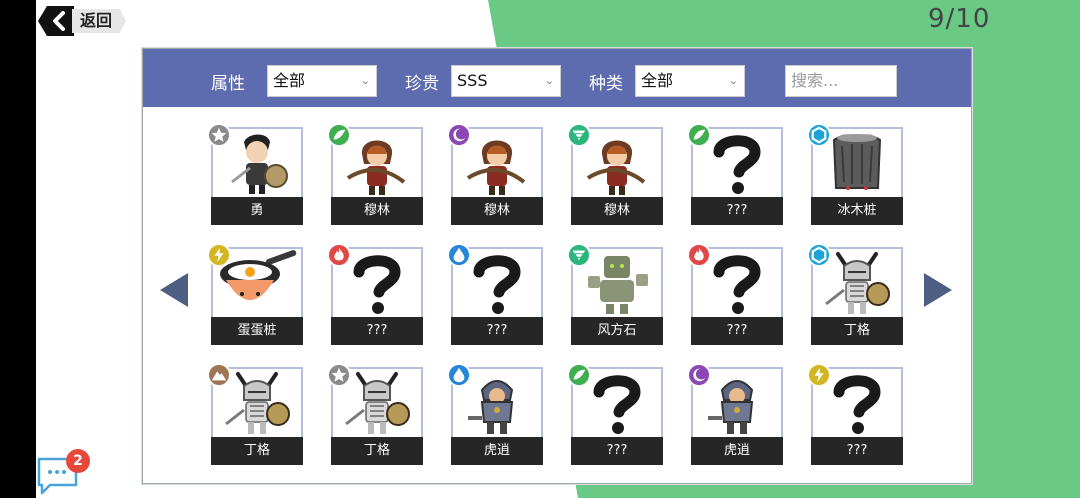 The width and height of the screenshot is (1080, 498). Describe the element at coordinates (18, 249) in the screenshot. I see `left-black-bar` at that location.